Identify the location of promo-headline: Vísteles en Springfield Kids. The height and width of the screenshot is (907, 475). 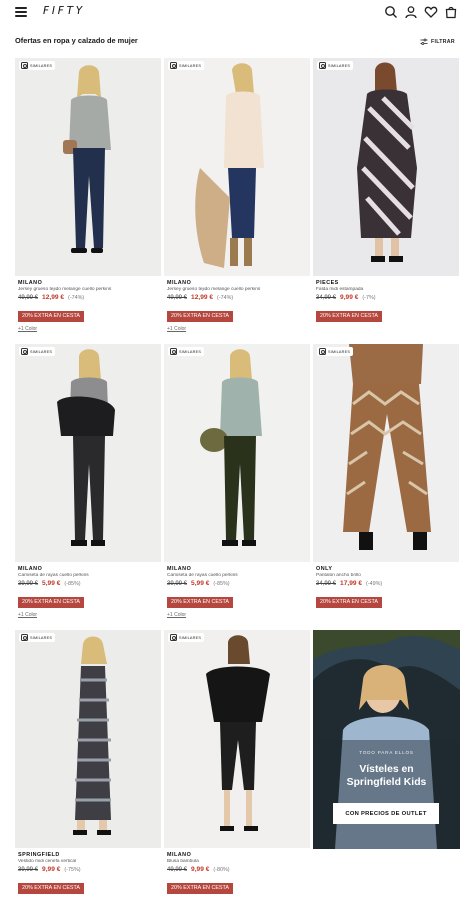
(386, 776).